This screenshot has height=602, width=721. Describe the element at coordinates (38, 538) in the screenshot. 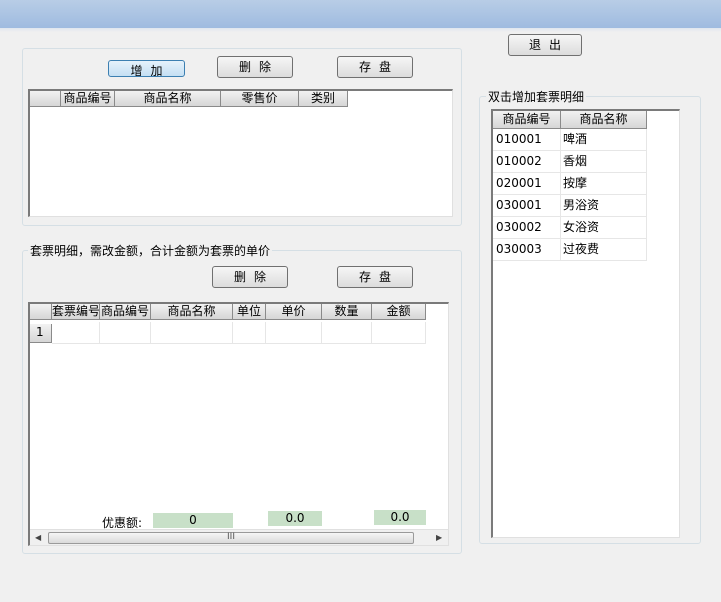

I see `scroll-left-icon: ◀` at that location.